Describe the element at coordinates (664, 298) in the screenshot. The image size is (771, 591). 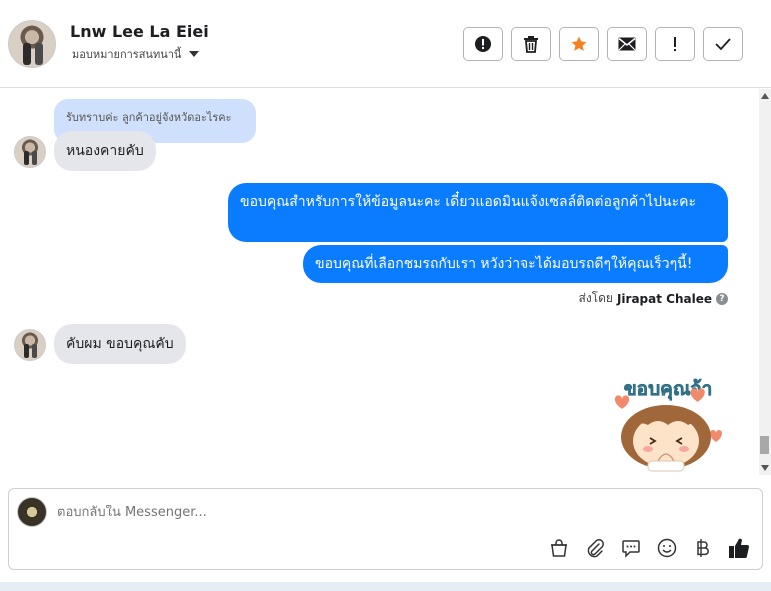
I see `sent-by-name: Jirapat Chalee` at that location.